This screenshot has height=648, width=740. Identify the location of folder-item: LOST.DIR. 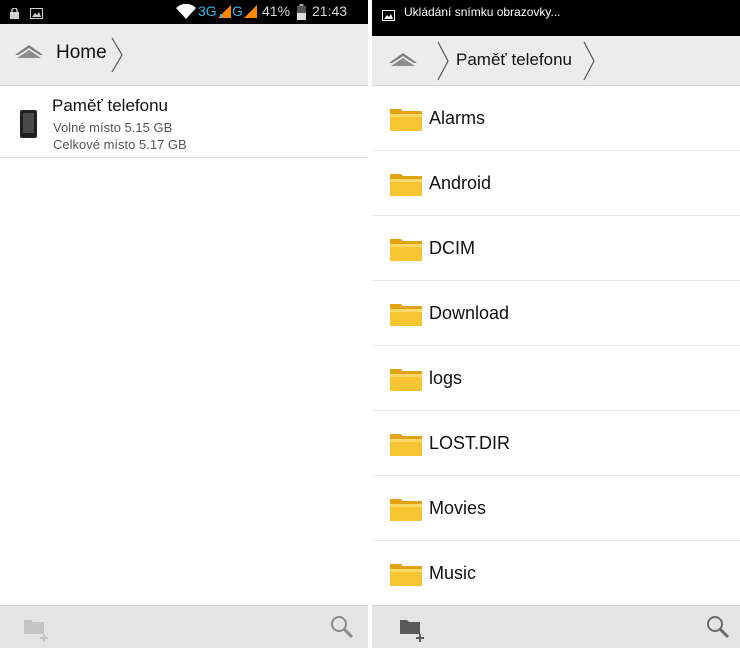
(556, 443).